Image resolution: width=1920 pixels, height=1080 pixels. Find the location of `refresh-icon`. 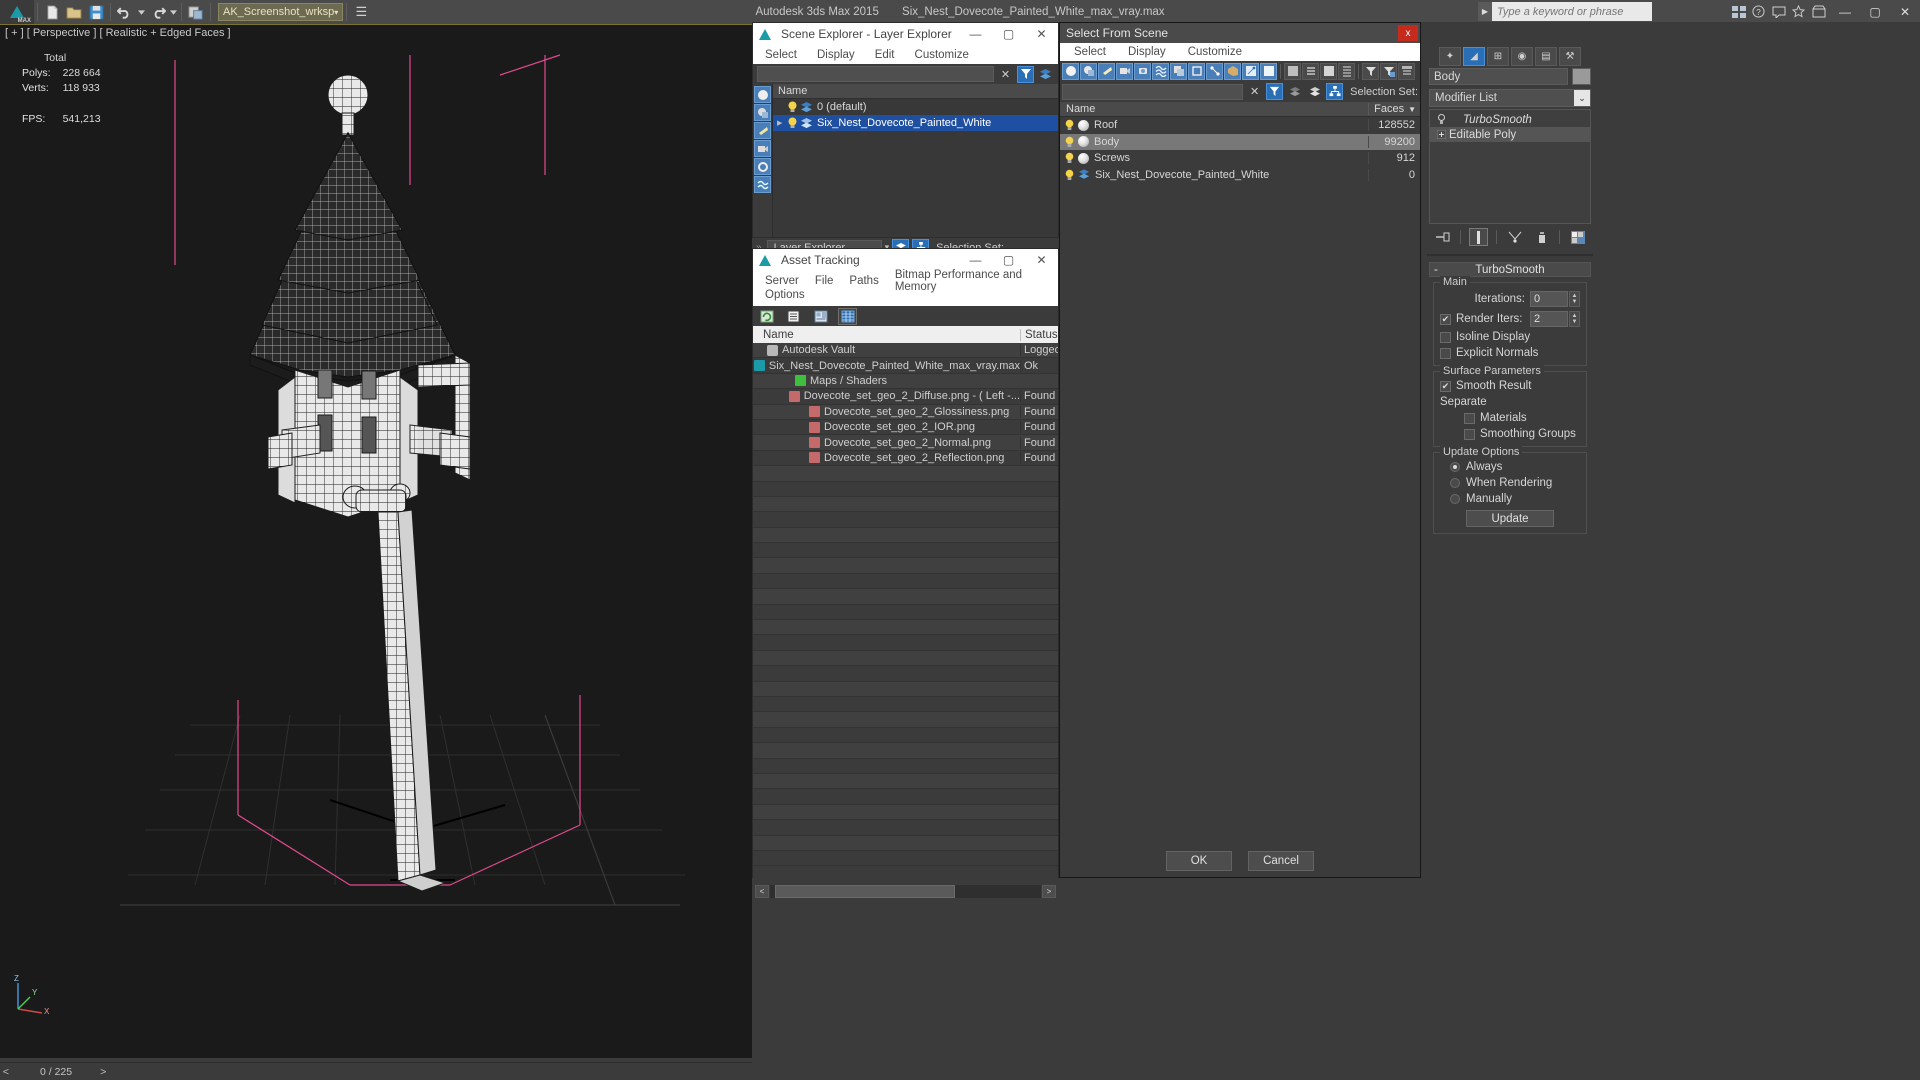

refresh-icon is located at coordinates (766, 316).